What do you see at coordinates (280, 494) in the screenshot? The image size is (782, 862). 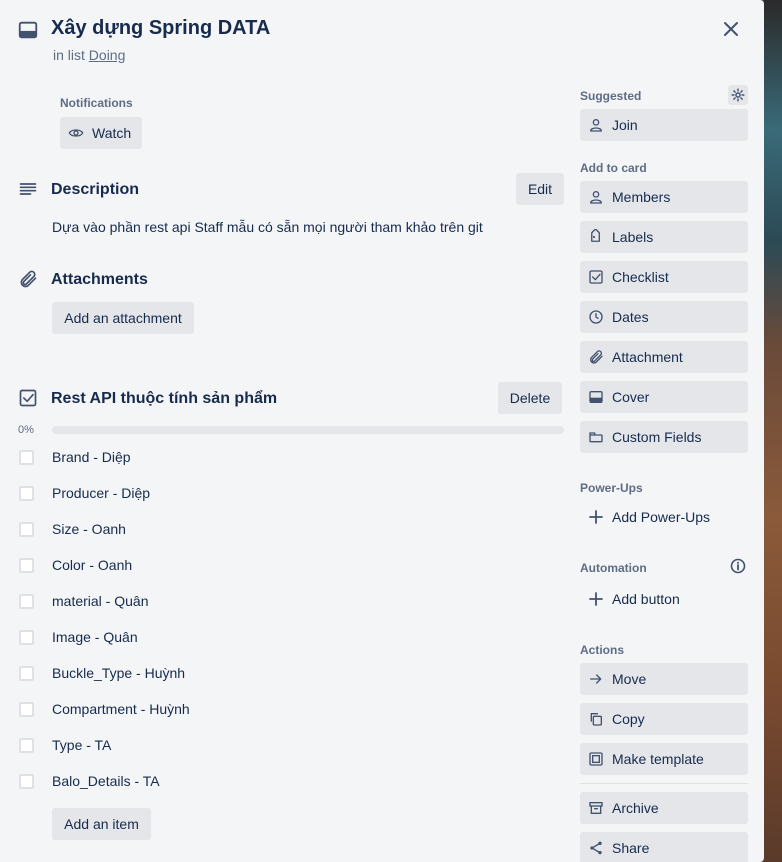 I see `checklist-item: Producer - Diệp` at bounding box center [280, 494].